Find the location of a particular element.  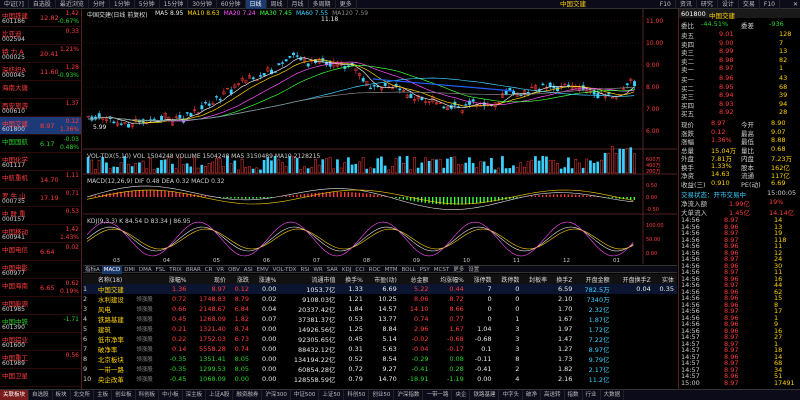

table-header: 涨停数 is located at coordinates (480, 279).